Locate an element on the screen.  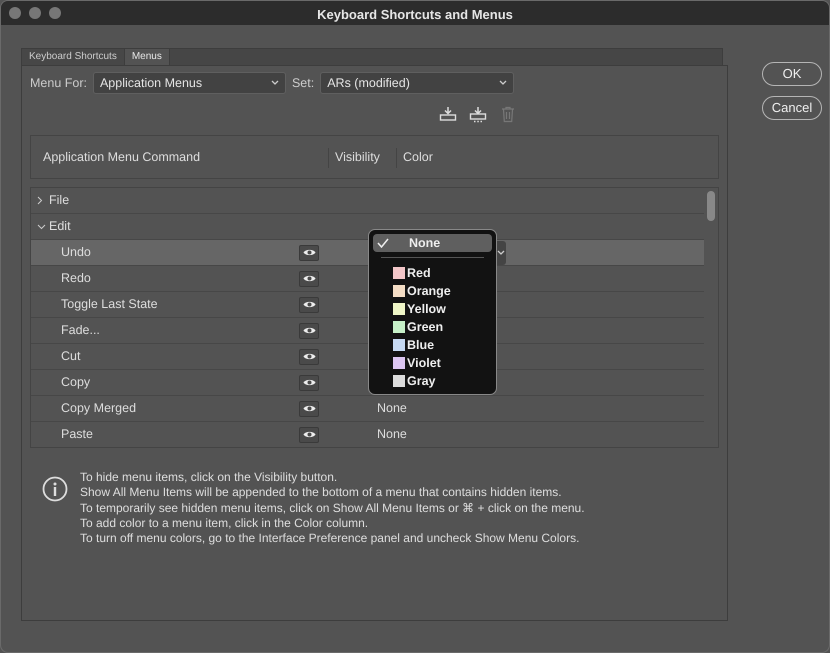
info-text: To turn off menu colors, go to the Interface Preference panel and uncheck Show Menu Colors. is located at coordinates (330, 538).